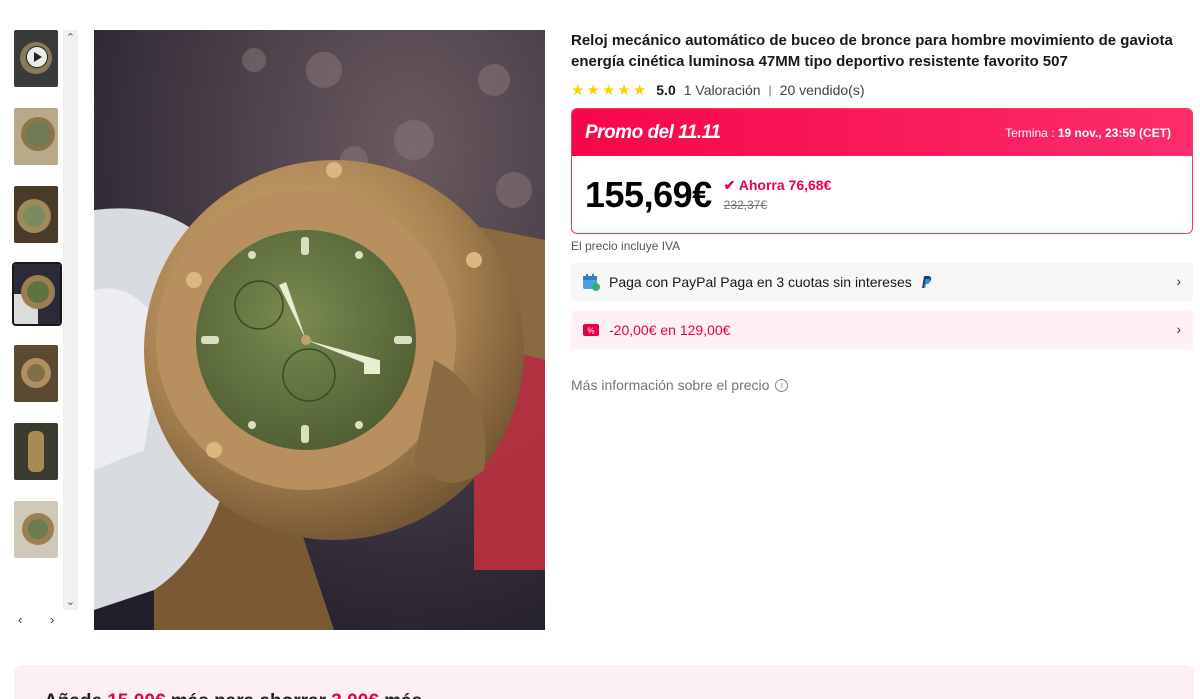 The image size is (1200, 699). I want to click on rating-count-link: 1 Valoración, so click(722, 90).